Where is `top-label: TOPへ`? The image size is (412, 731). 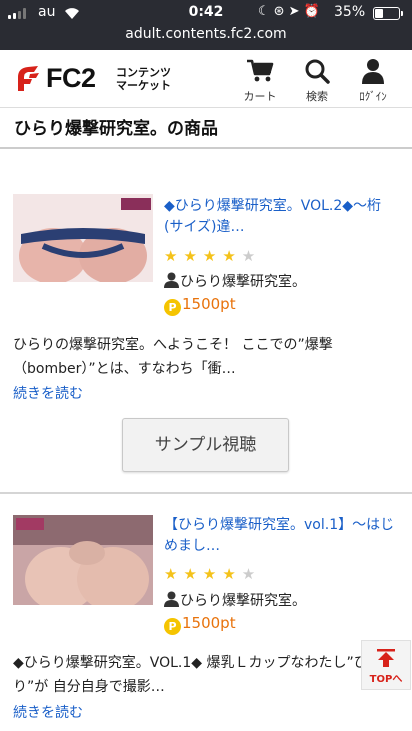 top-label: TOPへ is located at coordinates (386, 679).